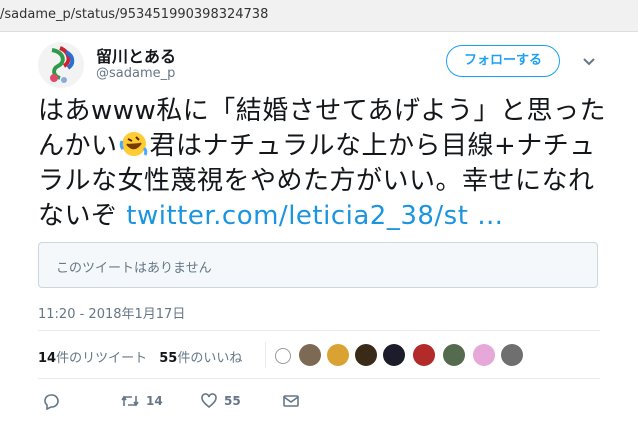 The height and width of the screenshot is (430, 638). What do you see at coordinates (136, 55) in the screenshot?
I see `display-name: 留川とある` at bounding box center [136, 55].